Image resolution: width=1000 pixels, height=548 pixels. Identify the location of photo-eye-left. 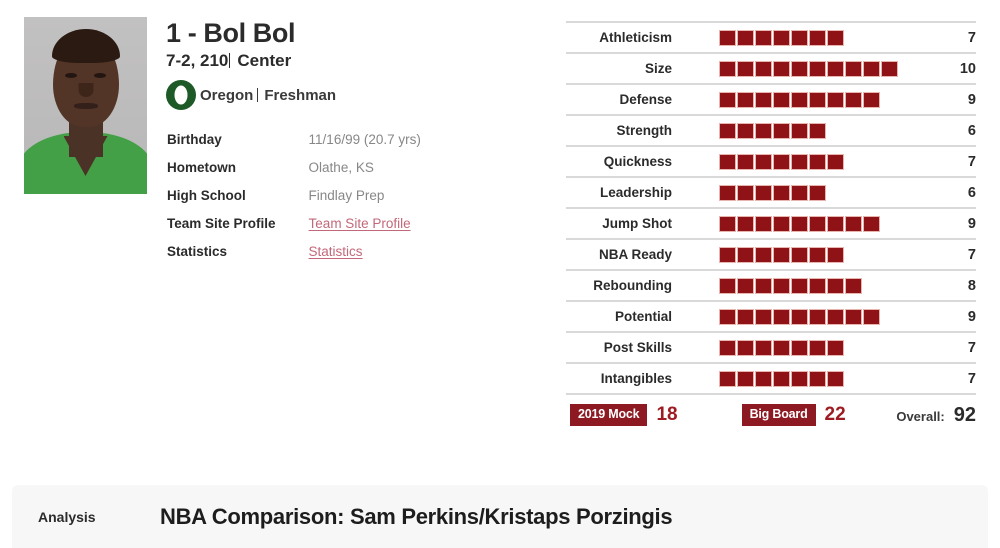
(71, 75).